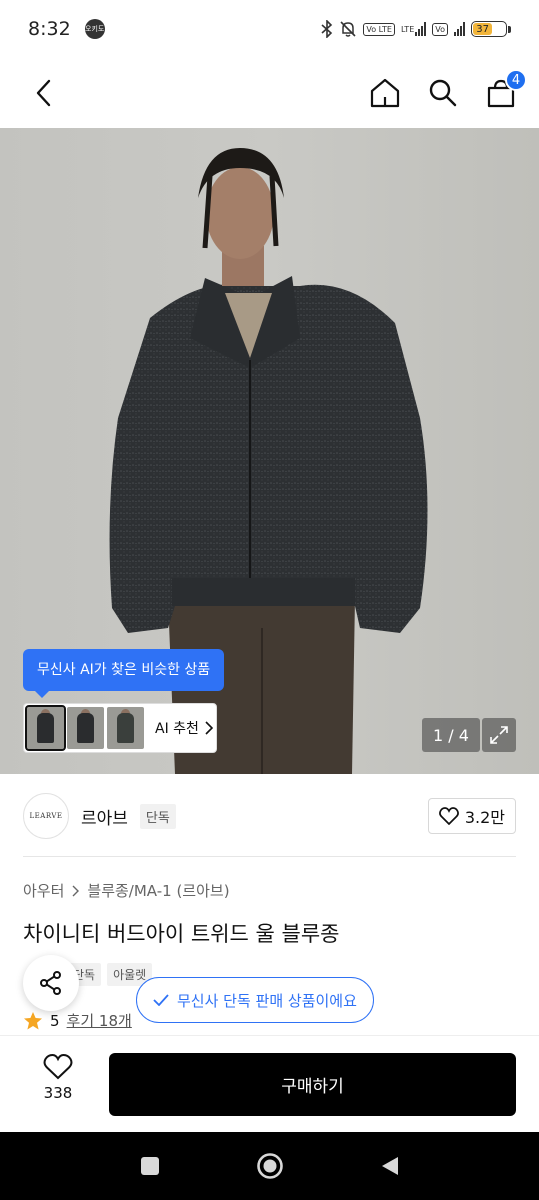  I want to click on exclusive-tag: 단독, so click(157, 816).